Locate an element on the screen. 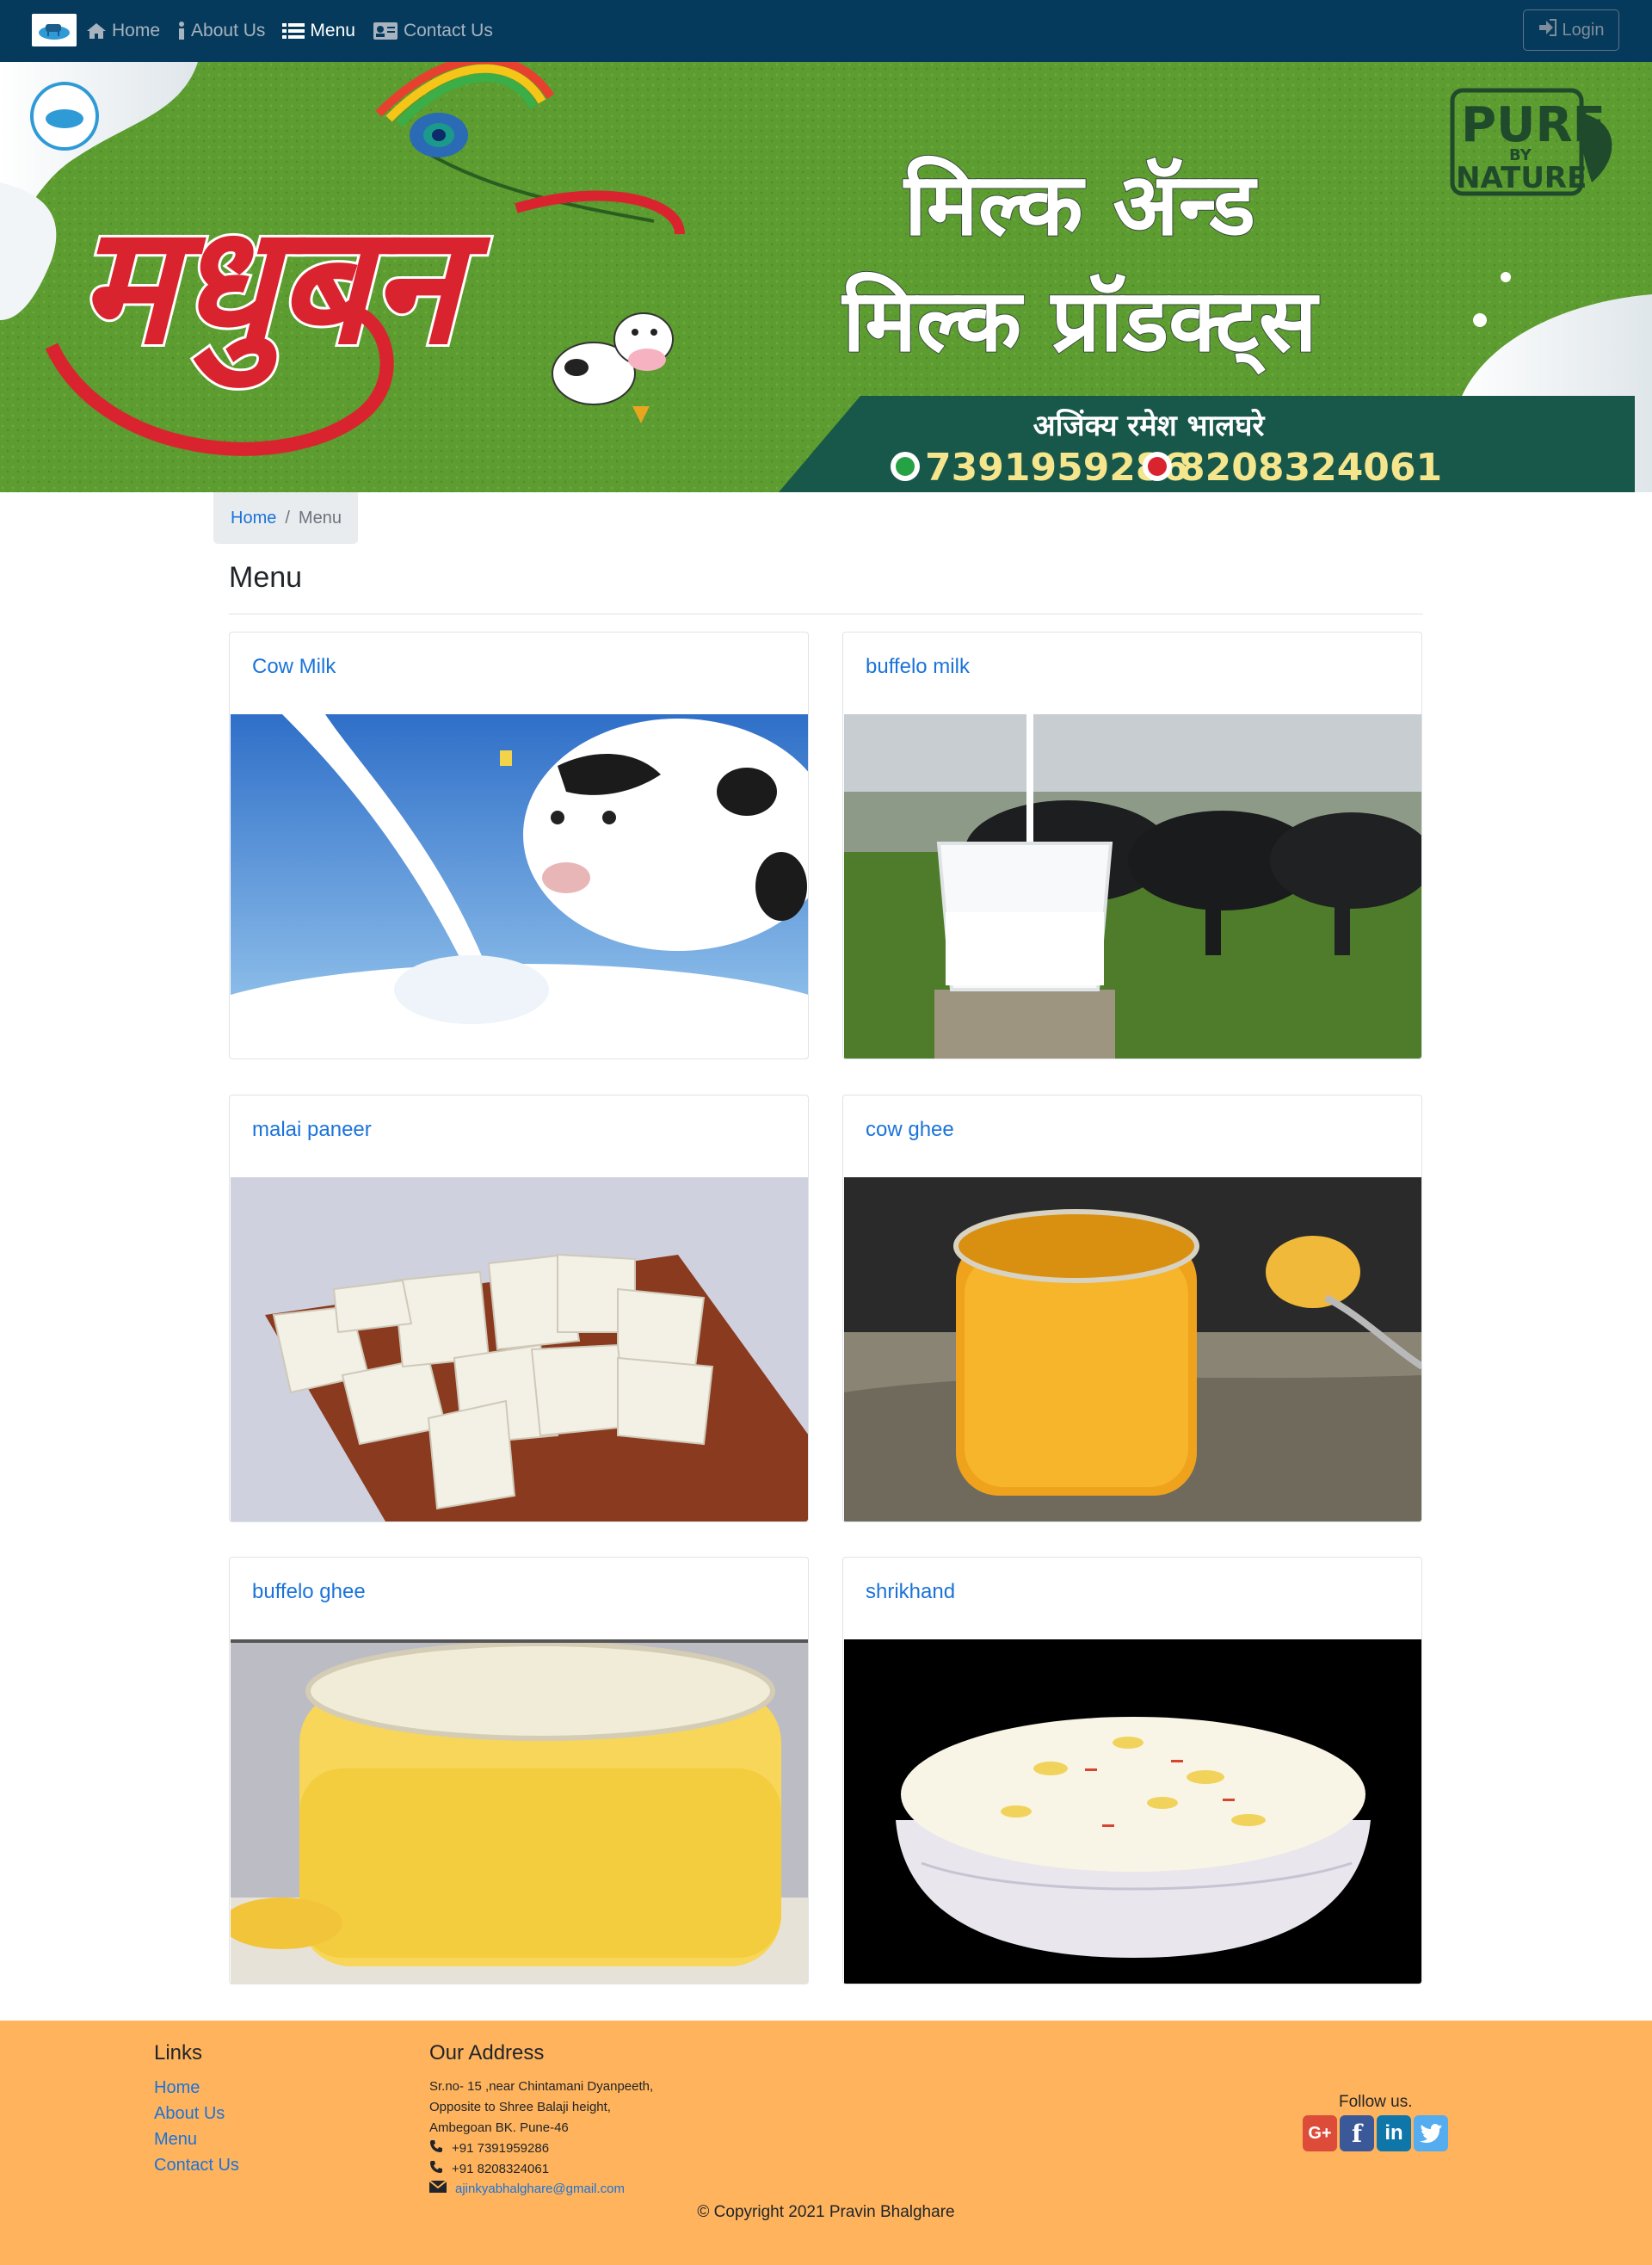 Image resolution: width=1652 pixels, height=2265 pixels. copyright: © Copyright 2021 Pravin Bhalghare is located at coordinates (826, 2212).